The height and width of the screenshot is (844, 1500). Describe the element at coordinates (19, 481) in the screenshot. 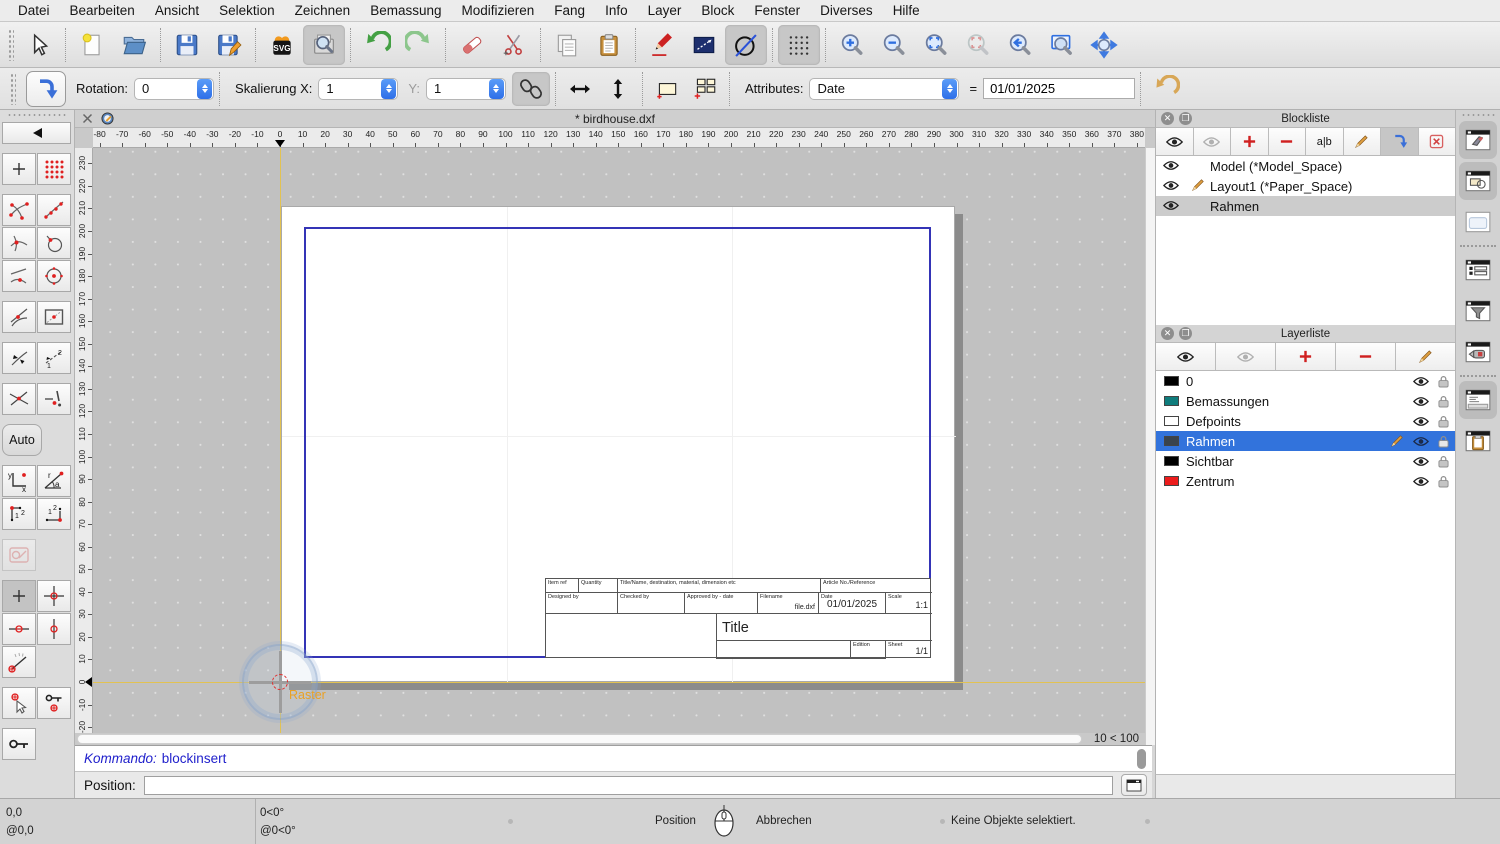

I see `snap-xy-coordinate-button: yx` at that location.